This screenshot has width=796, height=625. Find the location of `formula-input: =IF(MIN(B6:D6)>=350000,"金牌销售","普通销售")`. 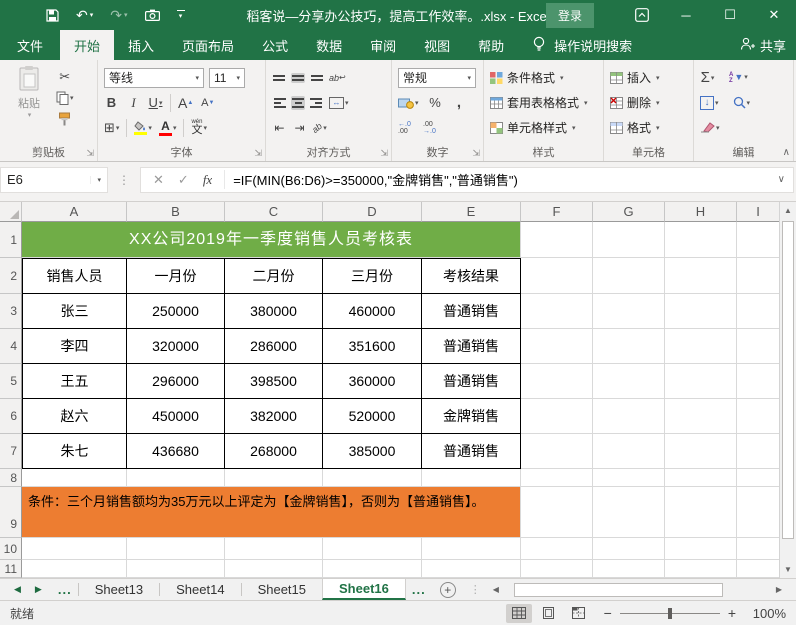

formula-input: =IF(MIN(B6:D6)>=350000,"金牌销售","普通销售") is located at coordinates (496, 179).